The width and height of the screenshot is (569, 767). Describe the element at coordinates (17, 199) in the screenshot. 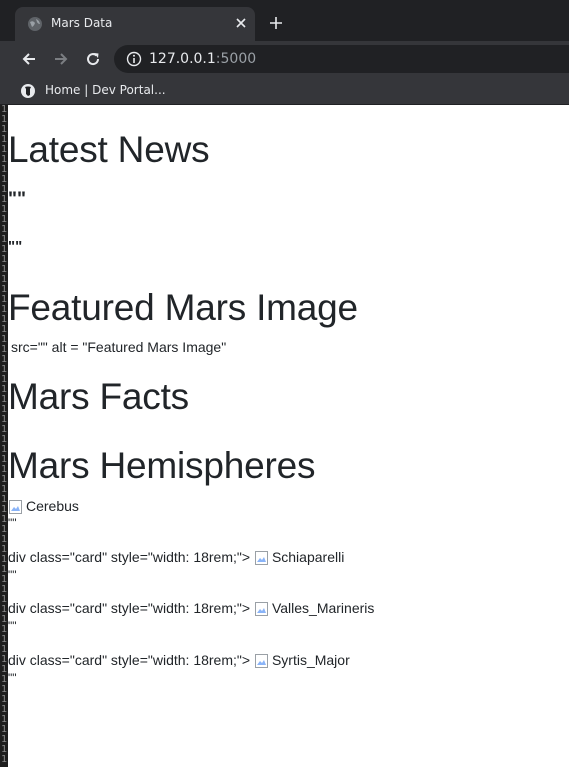

I see `news-title: ""` at that location.